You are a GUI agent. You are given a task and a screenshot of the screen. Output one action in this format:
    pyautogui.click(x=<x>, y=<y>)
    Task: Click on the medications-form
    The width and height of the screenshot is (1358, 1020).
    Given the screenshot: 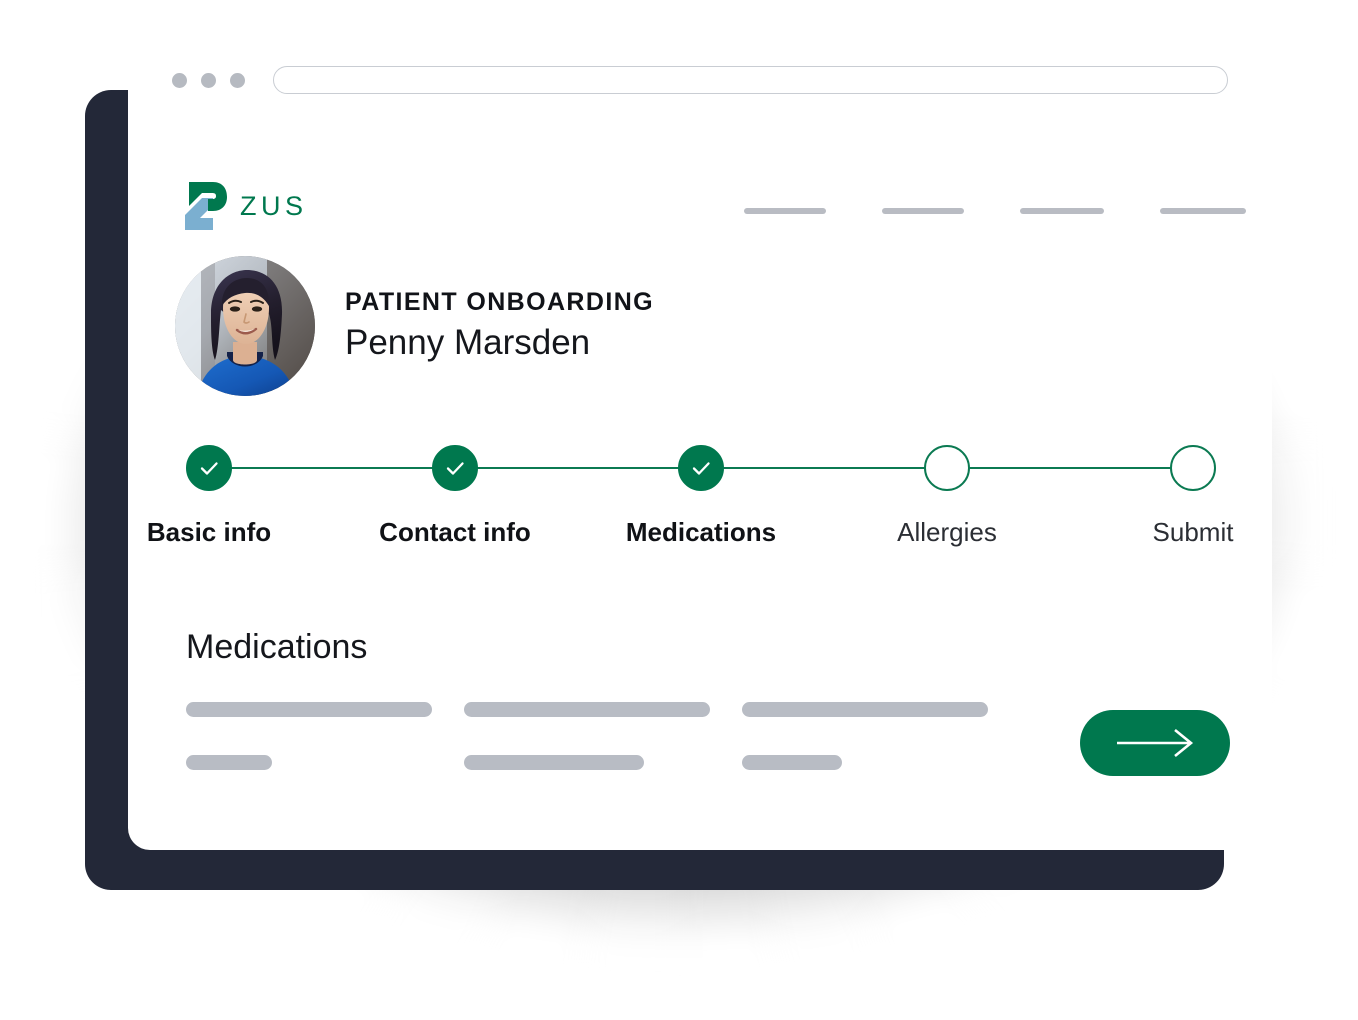 What is the action you would take?
    pyautogui.click(x=621, y=736)
    